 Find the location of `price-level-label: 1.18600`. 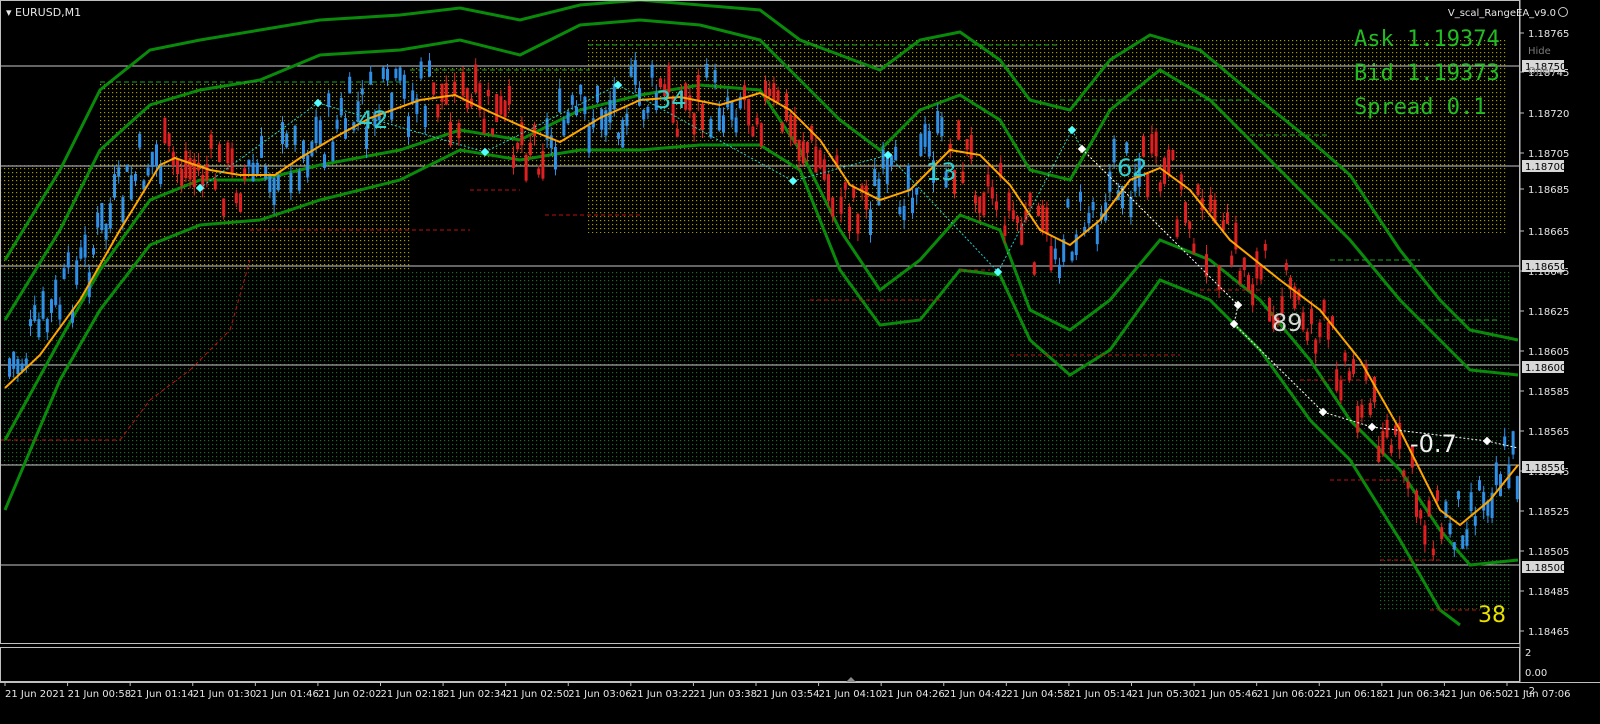

price-level-label: 1.18600 is located at coordinates (1545, 368).